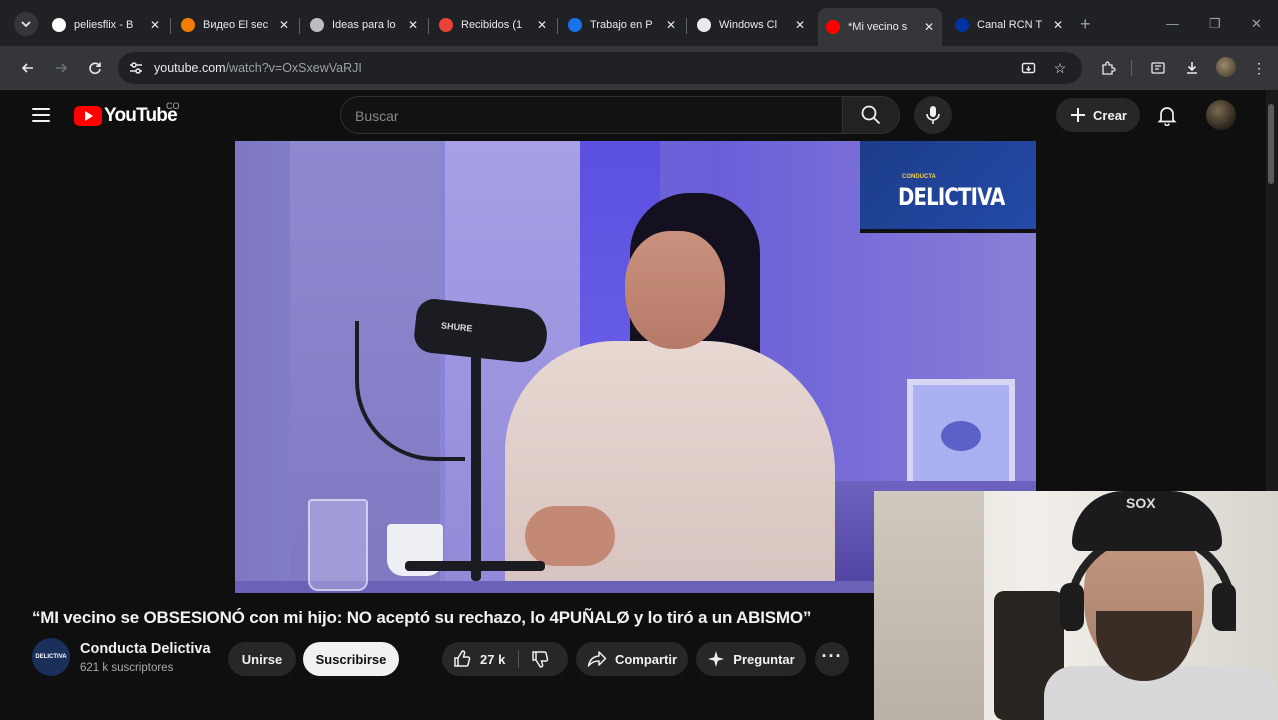  What do you see at coordinates (1131, 68) in the screenshot?
I see `toolbar-divider` at bounding box center [1131, 68].